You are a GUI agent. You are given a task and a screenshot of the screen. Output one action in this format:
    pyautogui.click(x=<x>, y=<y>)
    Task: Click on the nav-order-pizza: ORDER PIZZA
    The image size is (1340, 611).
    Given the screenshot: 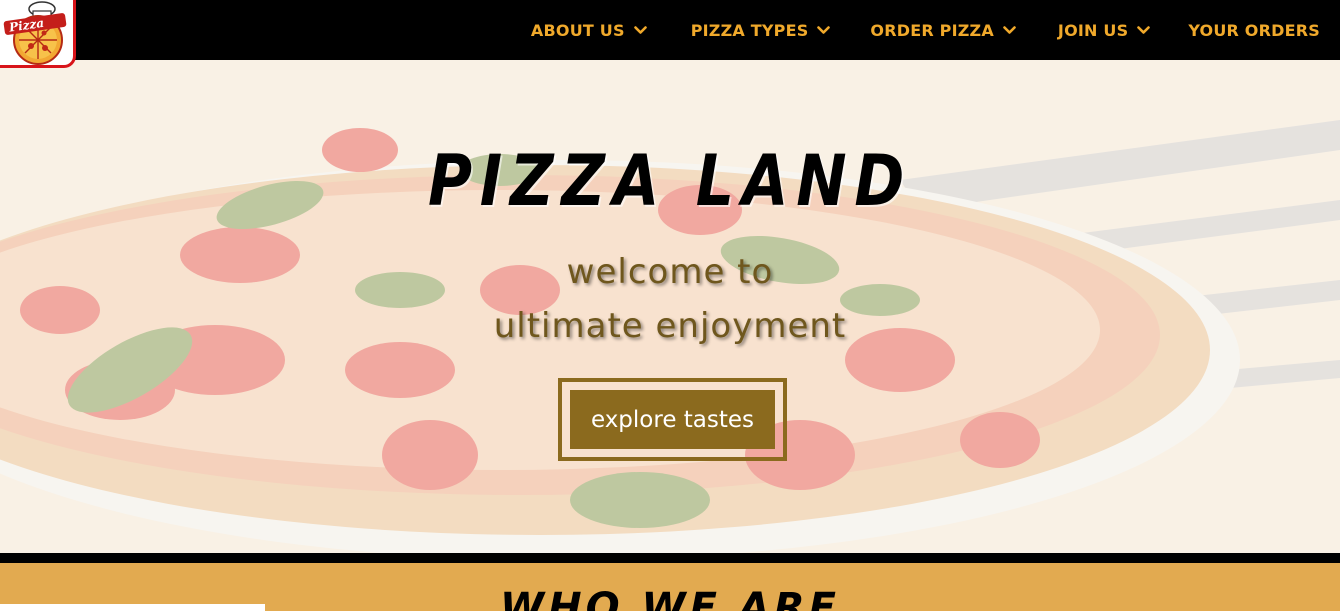 What is the action you would take?
    pyautogui.click(x=943, y=30)
    